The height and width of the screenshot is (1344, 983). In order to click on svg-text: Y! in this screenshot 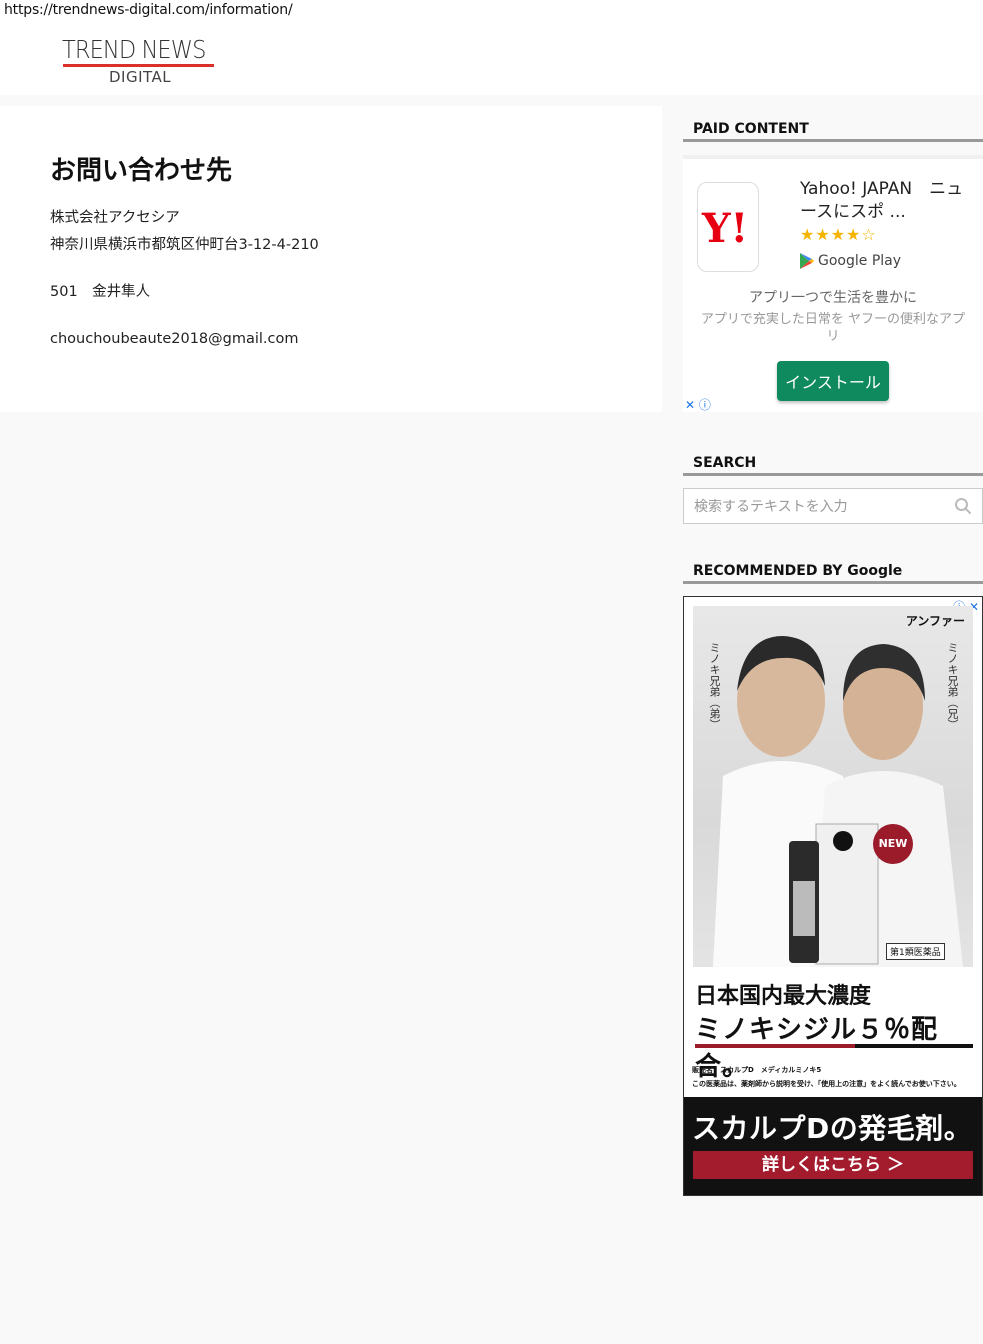, I will do `click(724, 227)`.